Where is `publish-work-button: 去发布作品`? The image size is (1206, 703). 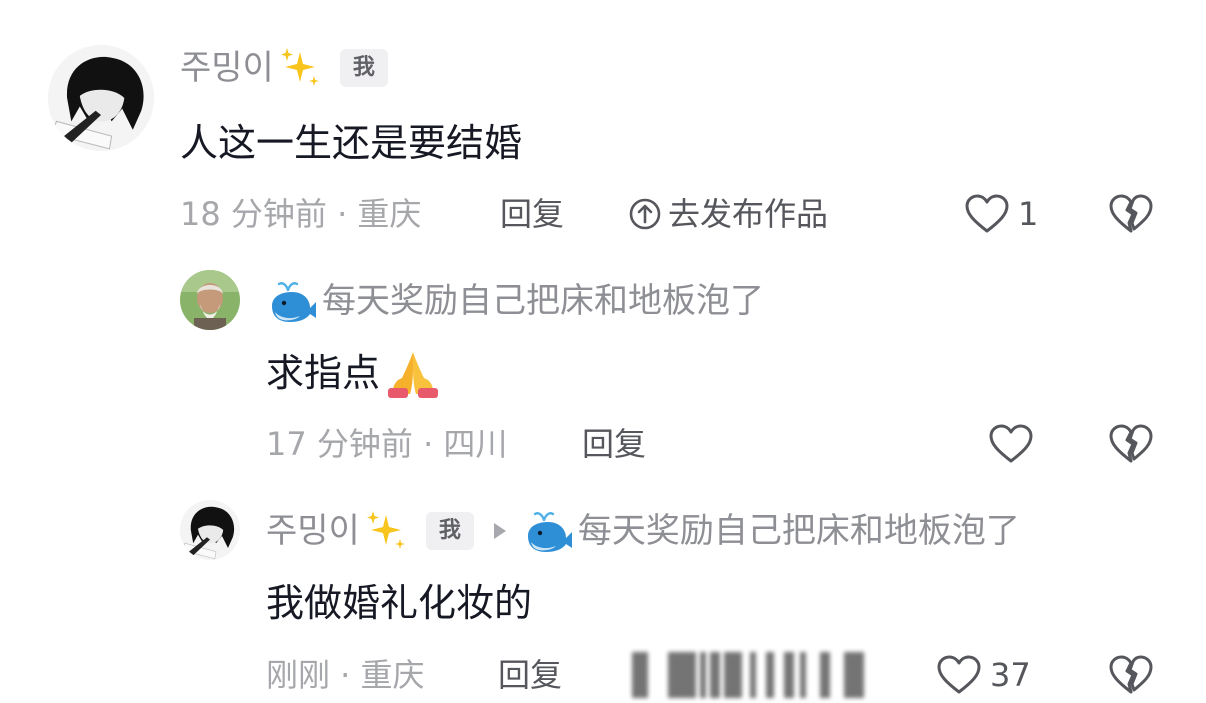 publish-work-button: 去发布作品 is located at coordinates (728, 214).